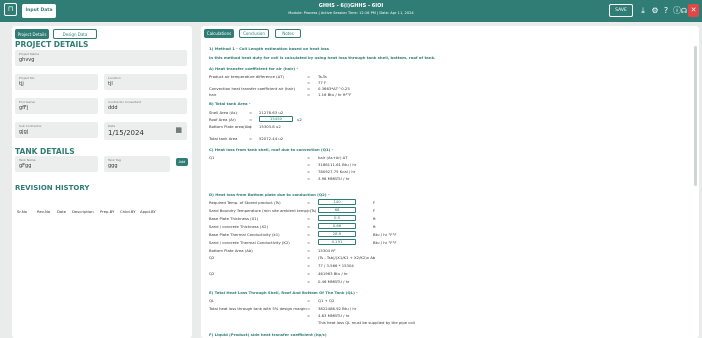 This screenshot has height=338, width=702. What do you see at coordinates (75, 34) in the screenshot?
I see `tab-design-data: Design Data` at bounding box center [75, 34].